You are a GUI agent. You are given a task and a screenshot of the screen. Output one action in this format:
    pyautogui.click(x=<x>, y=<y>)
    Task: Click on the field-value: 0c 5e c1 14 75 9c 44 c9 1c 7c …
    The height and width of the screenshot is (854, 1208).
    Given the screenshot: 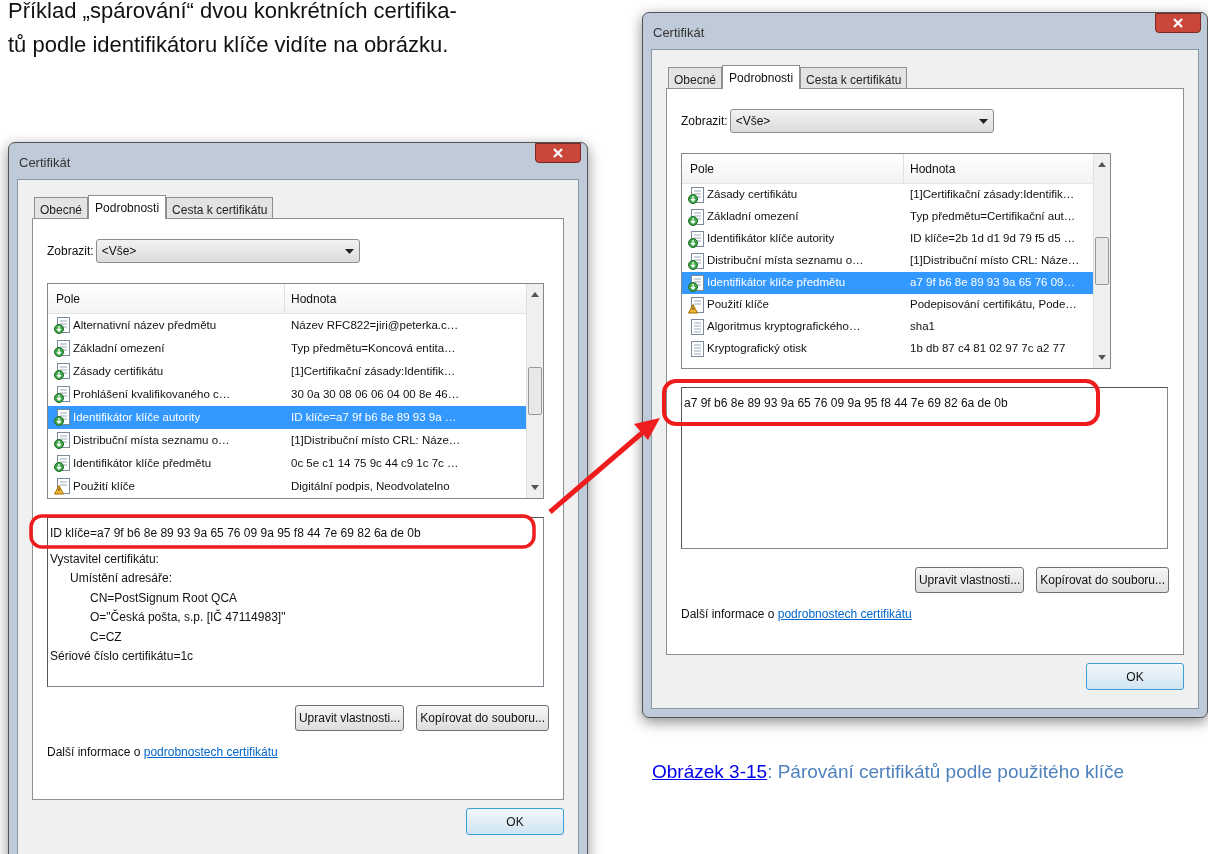 What is the action you would take?
    pyautogui.click(x=375, y=463)
    